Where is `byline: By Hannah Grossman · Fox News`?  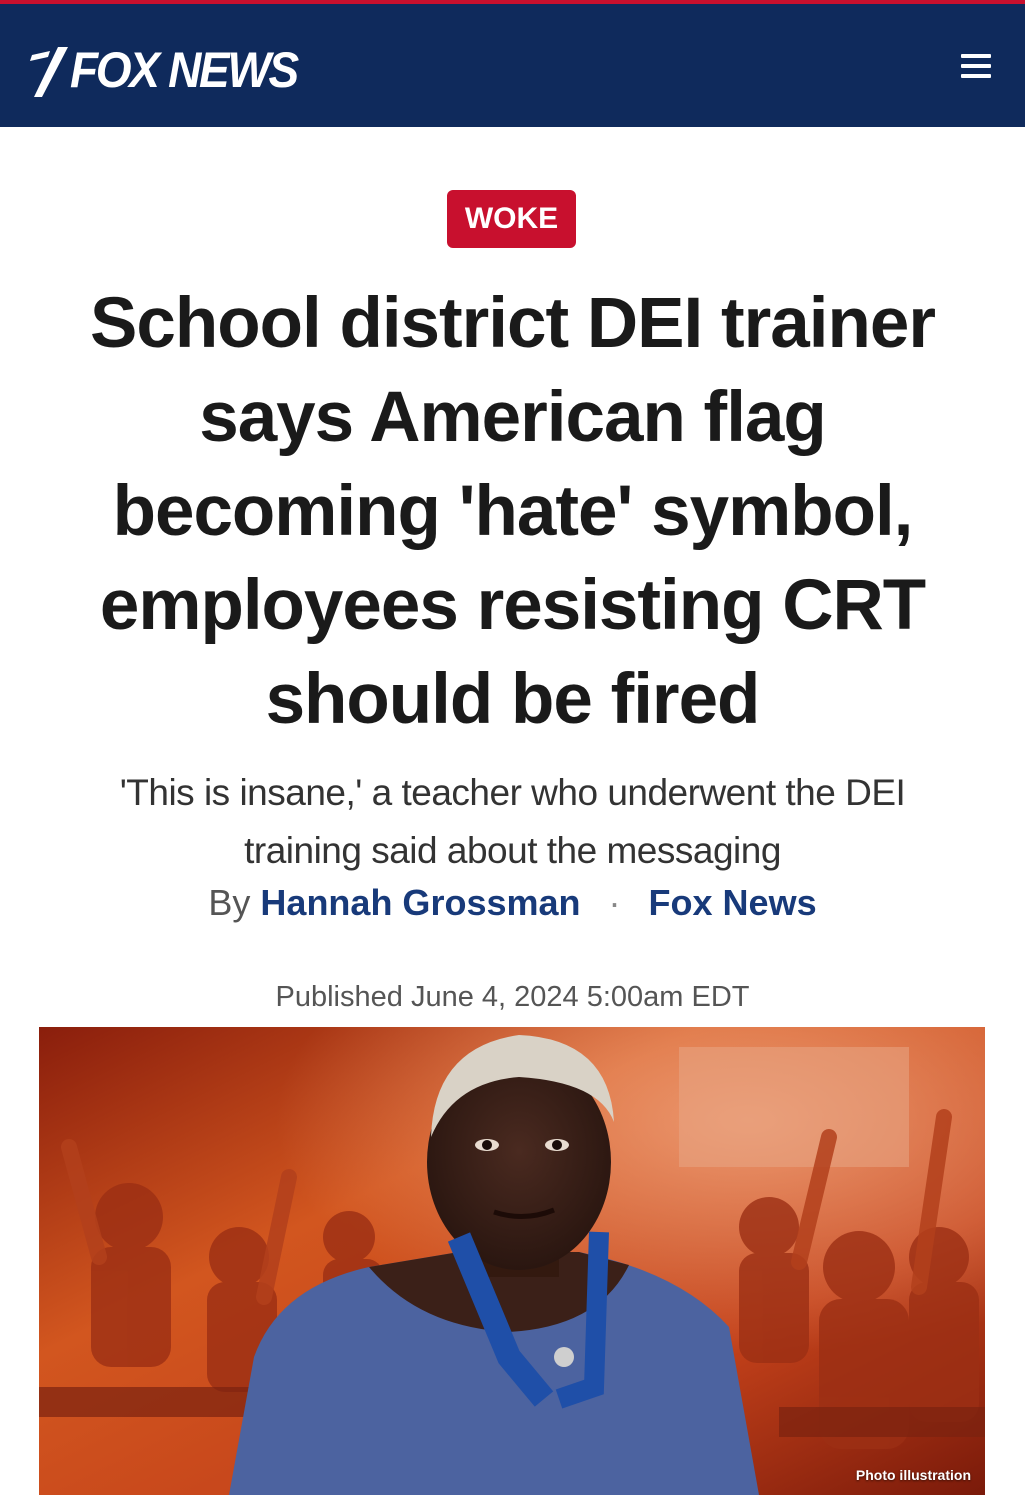 byline: By Hannah Grossman · Fox News is located at coordinates (512, 903).